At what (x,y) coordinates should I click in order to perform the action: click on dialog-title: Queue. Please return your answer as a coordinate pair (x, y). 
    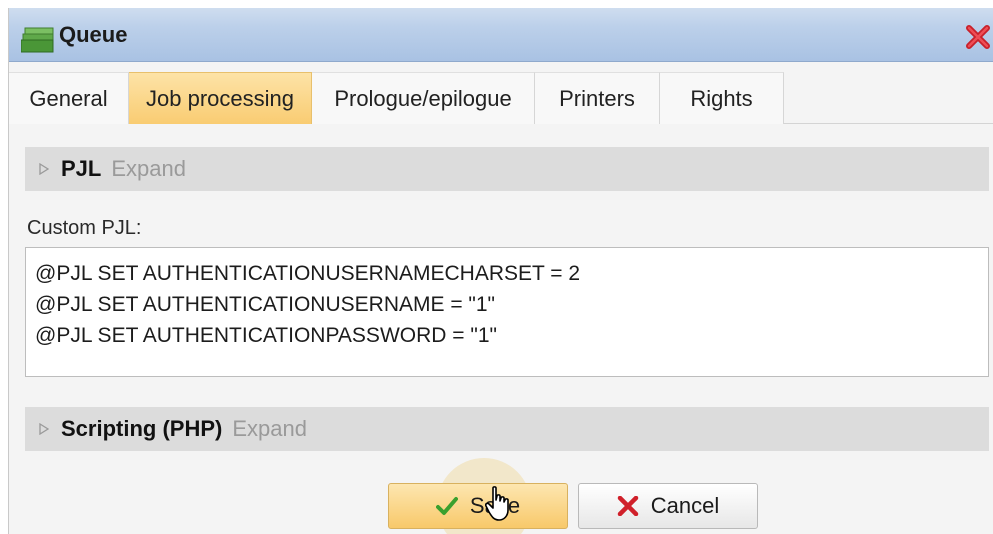
    Looking at the image, I should click on (93, 34).